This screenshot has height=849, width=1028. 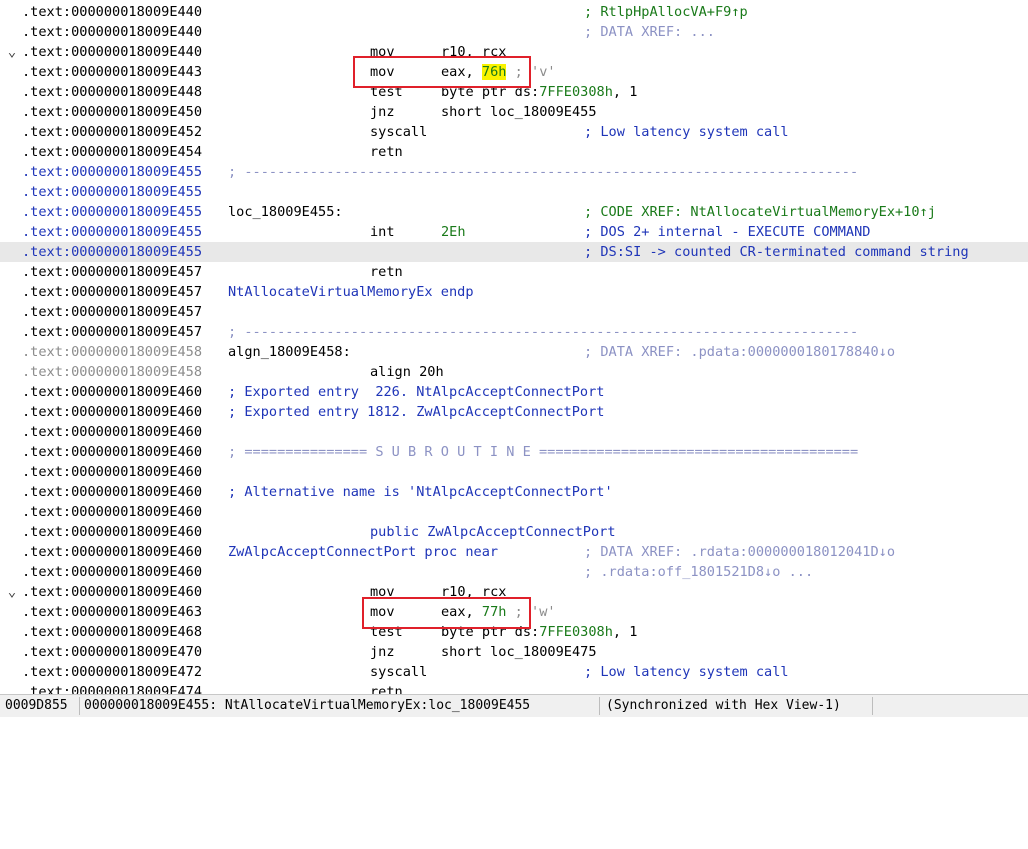 What do you see at coordinates (285, 212) in the screenshot?
I see `line-label: loc_18009E455:` at bounding box center [285, 212].